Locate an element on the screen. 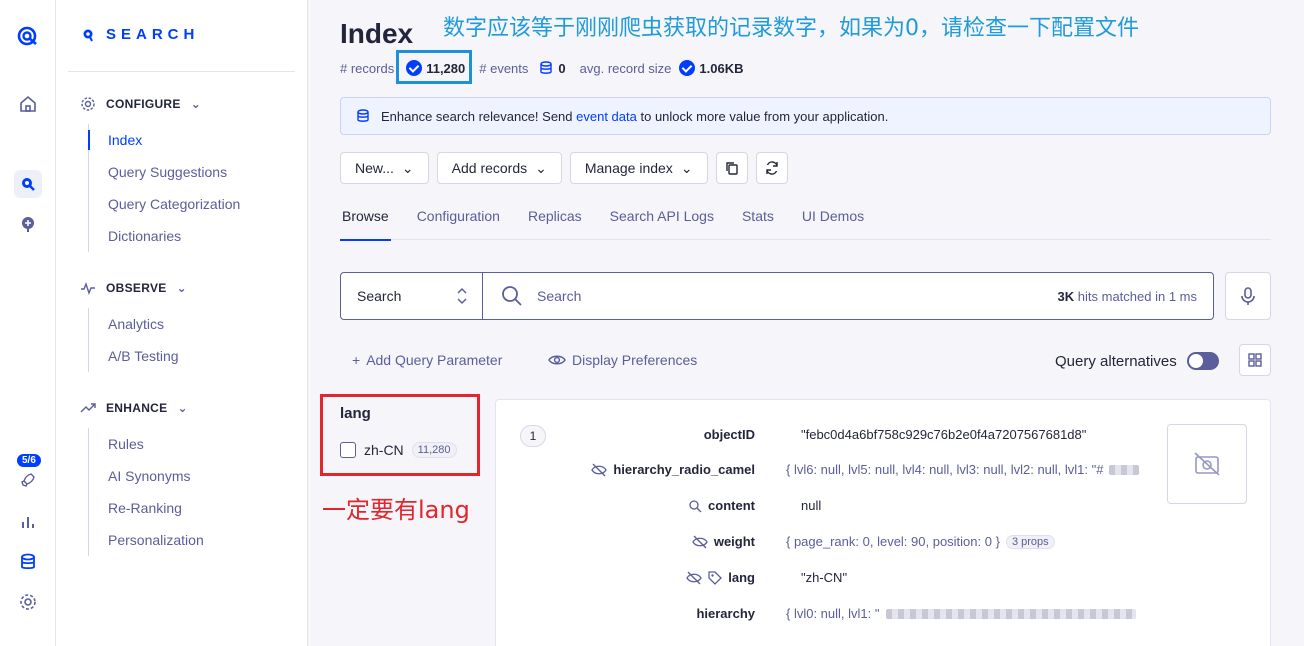 This screenshot has width=1304, height=646. tab-browse: Browse is located at coordinates (365, 222).